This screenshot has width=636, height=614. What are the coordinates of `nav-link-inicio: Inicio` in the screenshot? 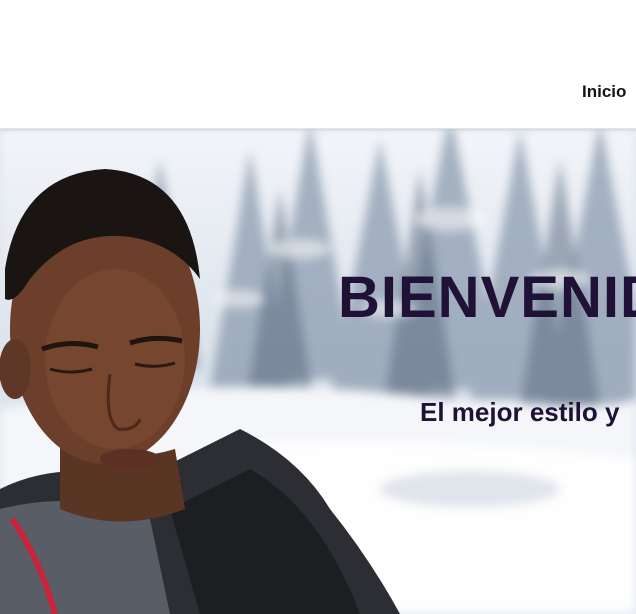 It's located at (604, 92).